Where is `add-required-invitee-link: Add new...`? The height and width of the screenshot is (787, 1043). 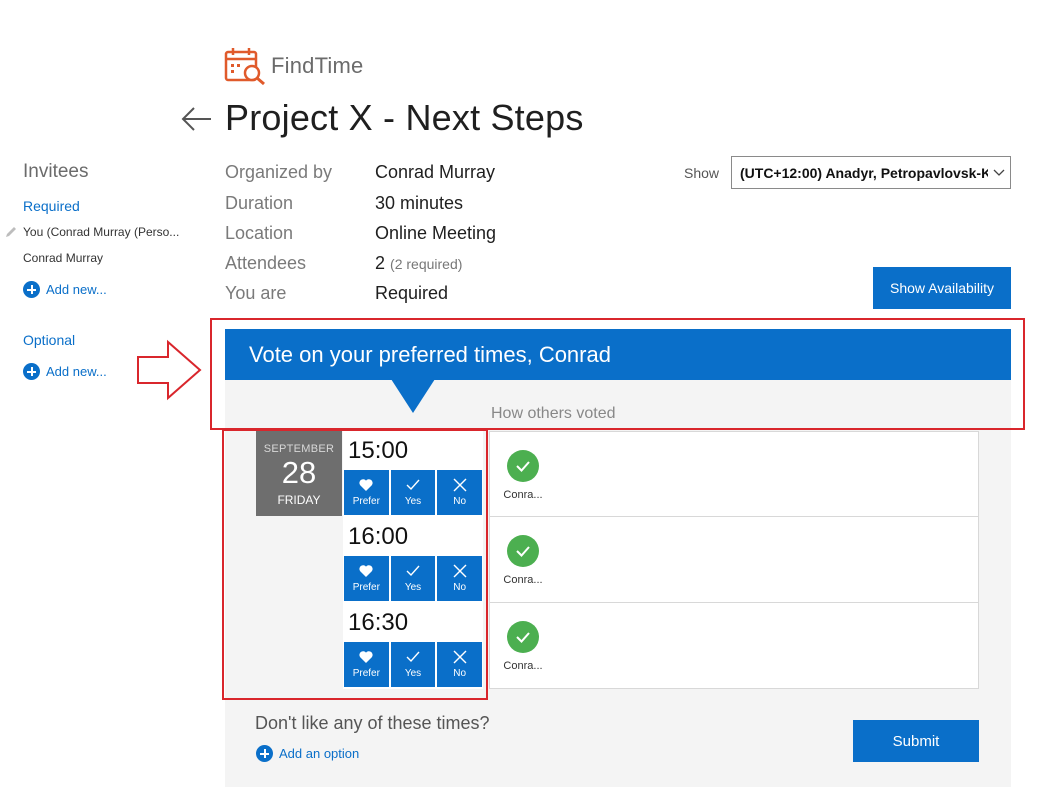
add-required-invitee-link: Add new... is located at coordinates (65, 289).